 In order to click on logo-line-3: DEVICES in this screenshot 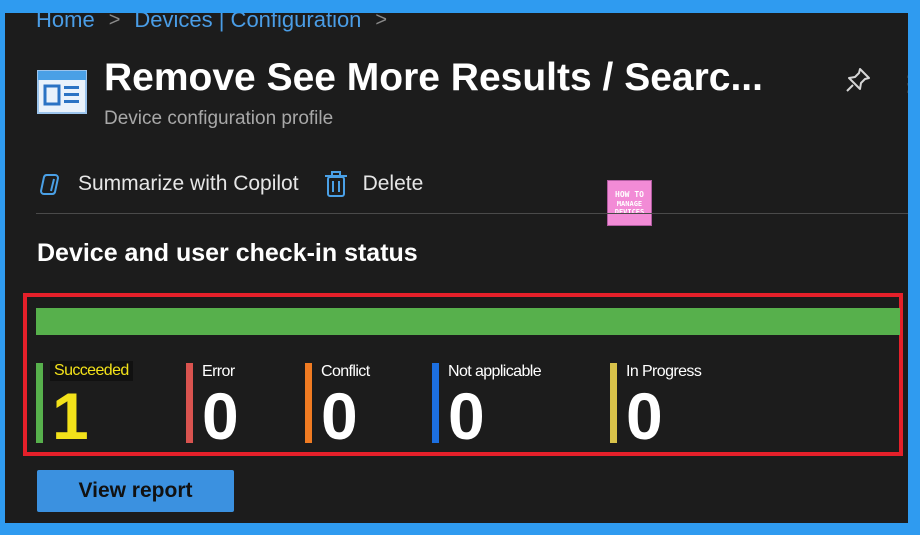, I will do `click(629, 211)`.